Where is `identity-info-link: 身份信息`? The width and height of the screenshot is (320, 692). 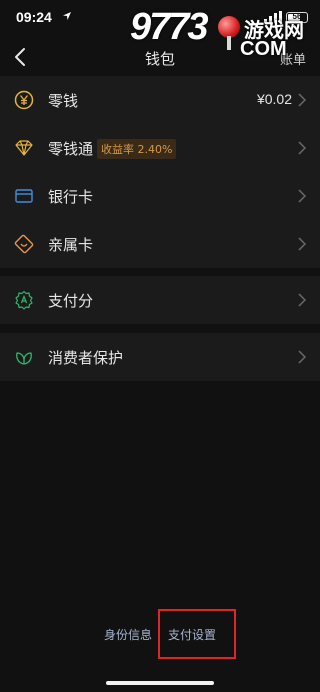 identity-info-link: 身份信息 is located at coordinates (128, 634).